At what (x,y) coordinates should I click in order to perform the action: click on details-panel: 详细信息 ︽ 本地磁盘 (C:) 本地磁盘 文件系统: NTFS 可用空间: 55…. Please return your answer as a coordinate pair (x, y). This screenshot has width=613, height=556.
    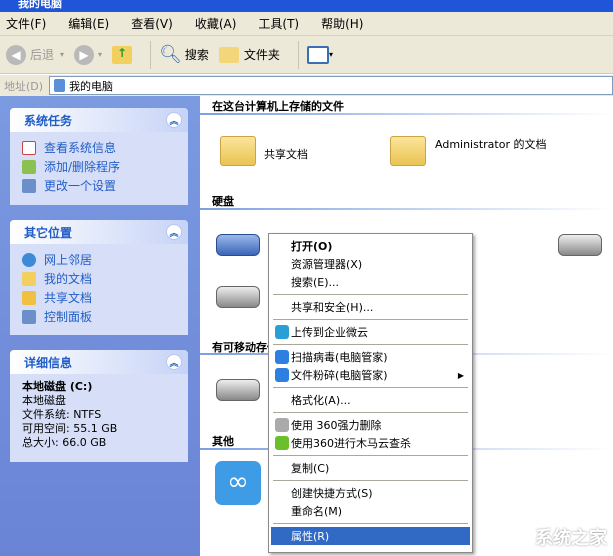
    Looking at the image, I should click on (99, 406).